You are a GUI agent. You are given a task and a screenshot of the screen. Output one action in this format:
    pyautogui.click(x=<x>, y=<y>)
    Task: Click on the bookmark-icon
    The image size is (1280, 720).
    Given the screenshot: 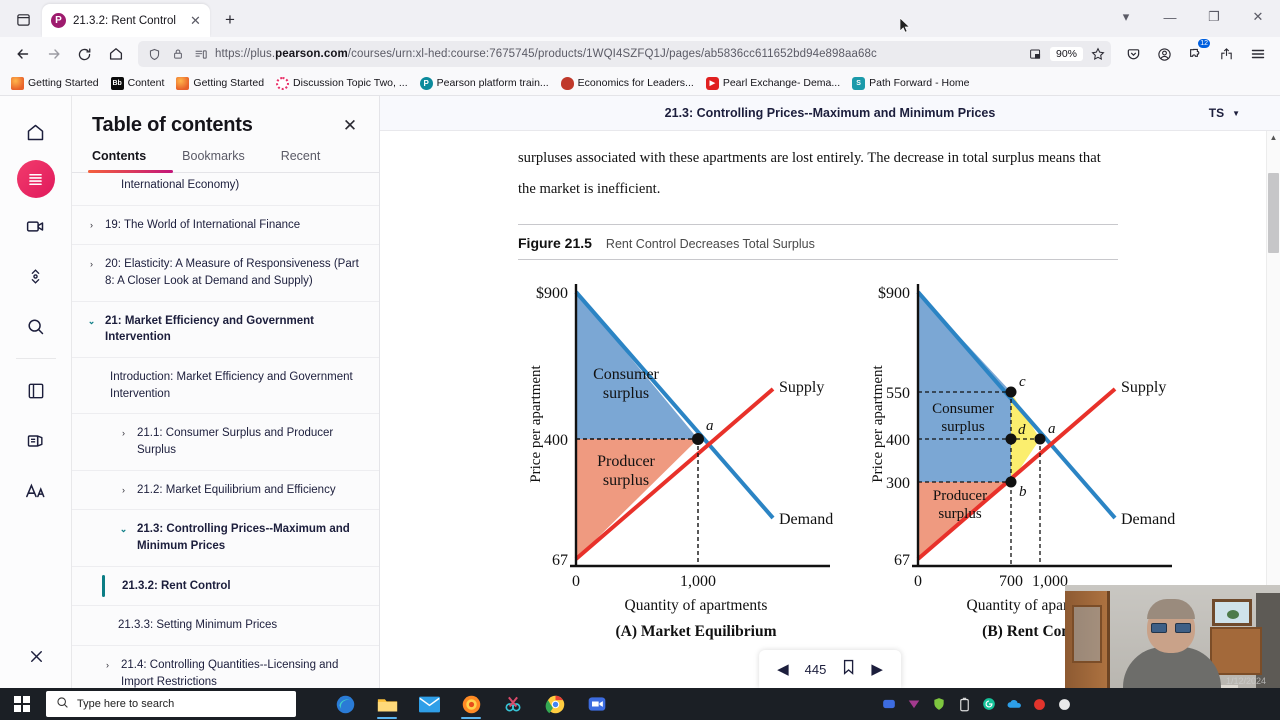 What is the action you would take?
    pyautogui.click(x=848, y=669)
    